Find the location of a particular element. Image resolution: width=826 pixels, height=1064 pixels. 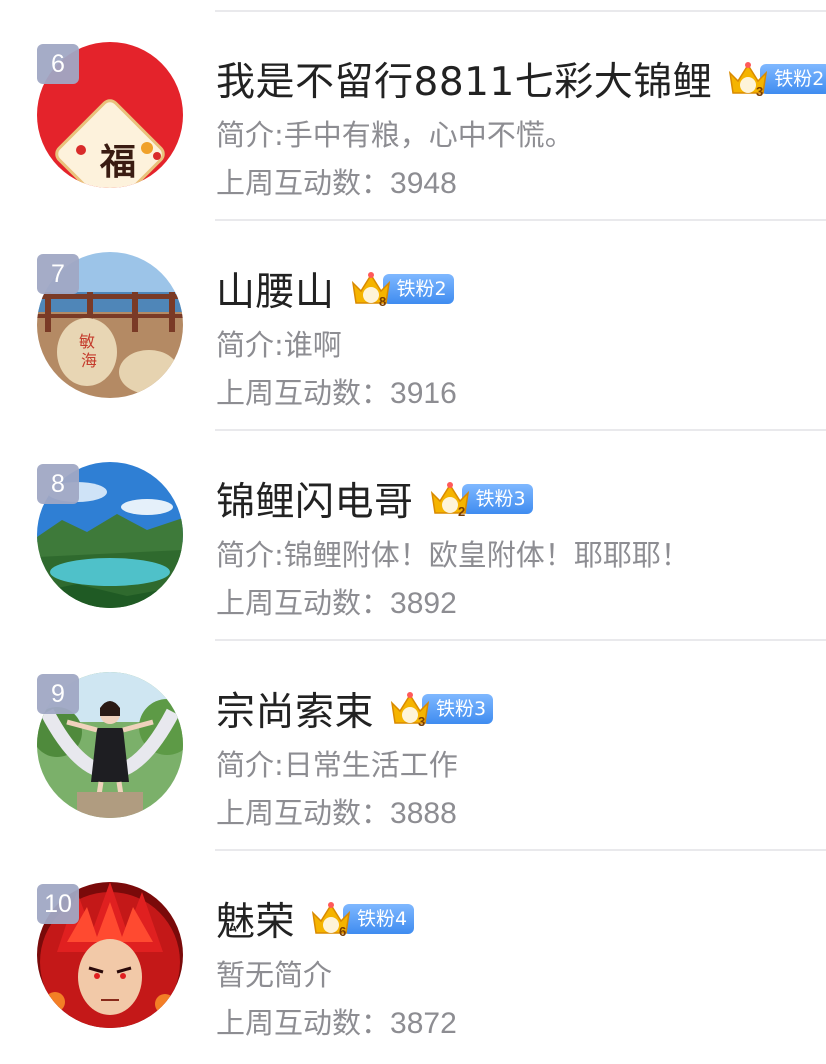

interaction-count: 3888 is located at coordinates (423, 813).